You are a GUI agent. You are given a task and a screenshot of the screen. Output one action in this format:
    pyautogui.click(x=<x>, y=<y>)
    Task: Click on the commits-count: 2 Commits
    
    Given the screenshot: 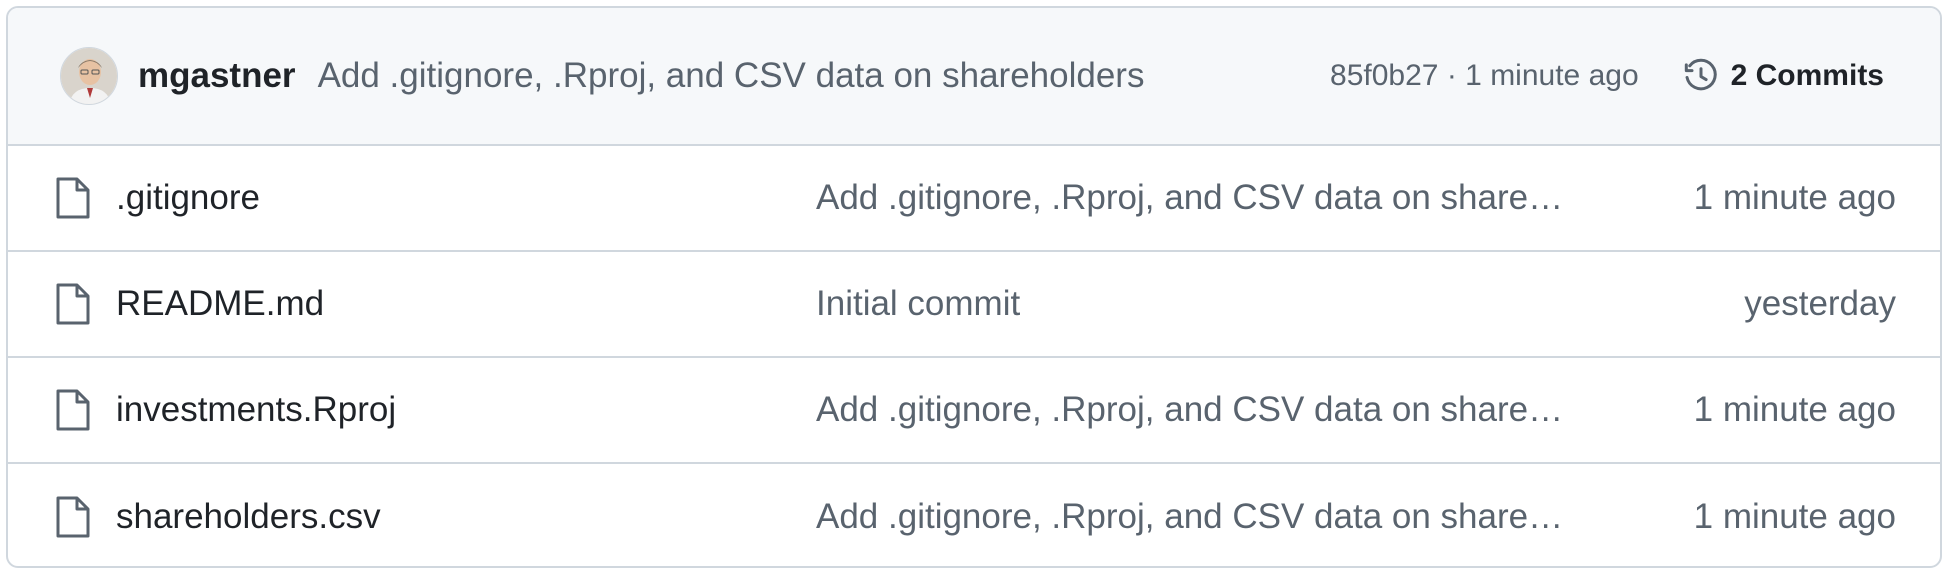 What is the action you would take?
    pyautogui.click(x=1807, y=75)
    